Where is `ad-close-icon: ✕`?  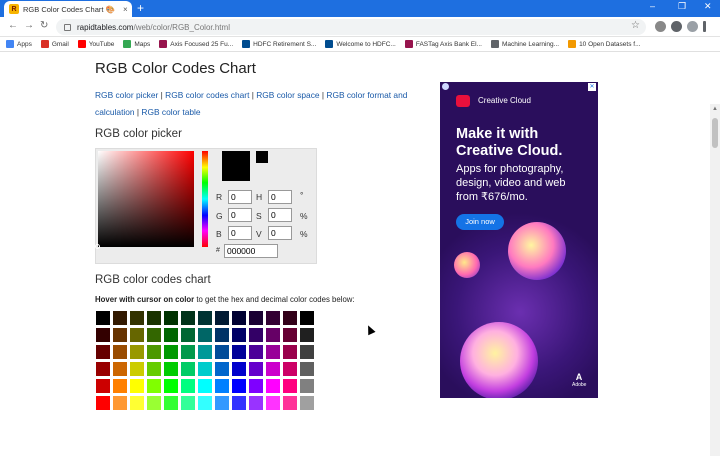 ad-close-icon: ✕ is located at coordinates (592, 87).